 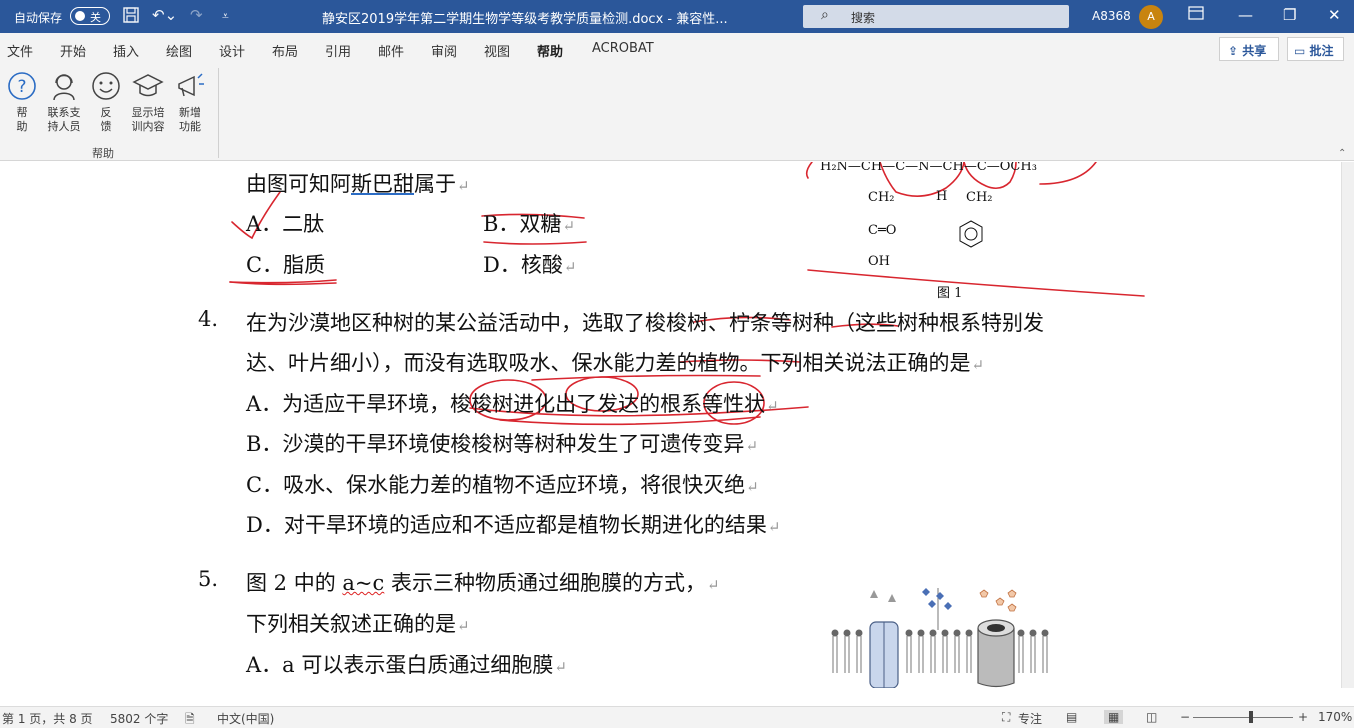 What do you see at coordinates (936, 16) in the screenshot?
I see `search-box: ⌕ 搜索` at bounding box center [936, 16].